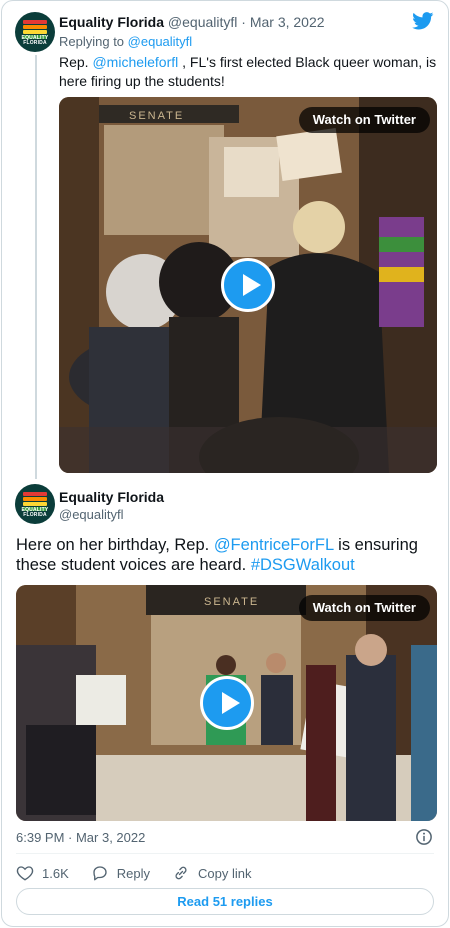 The height and width of the screenshot is (928, 450). Describe the element at coordinates (91, 514) in the screenshot. I see `main-author-handle: @equalityfl` at that location.